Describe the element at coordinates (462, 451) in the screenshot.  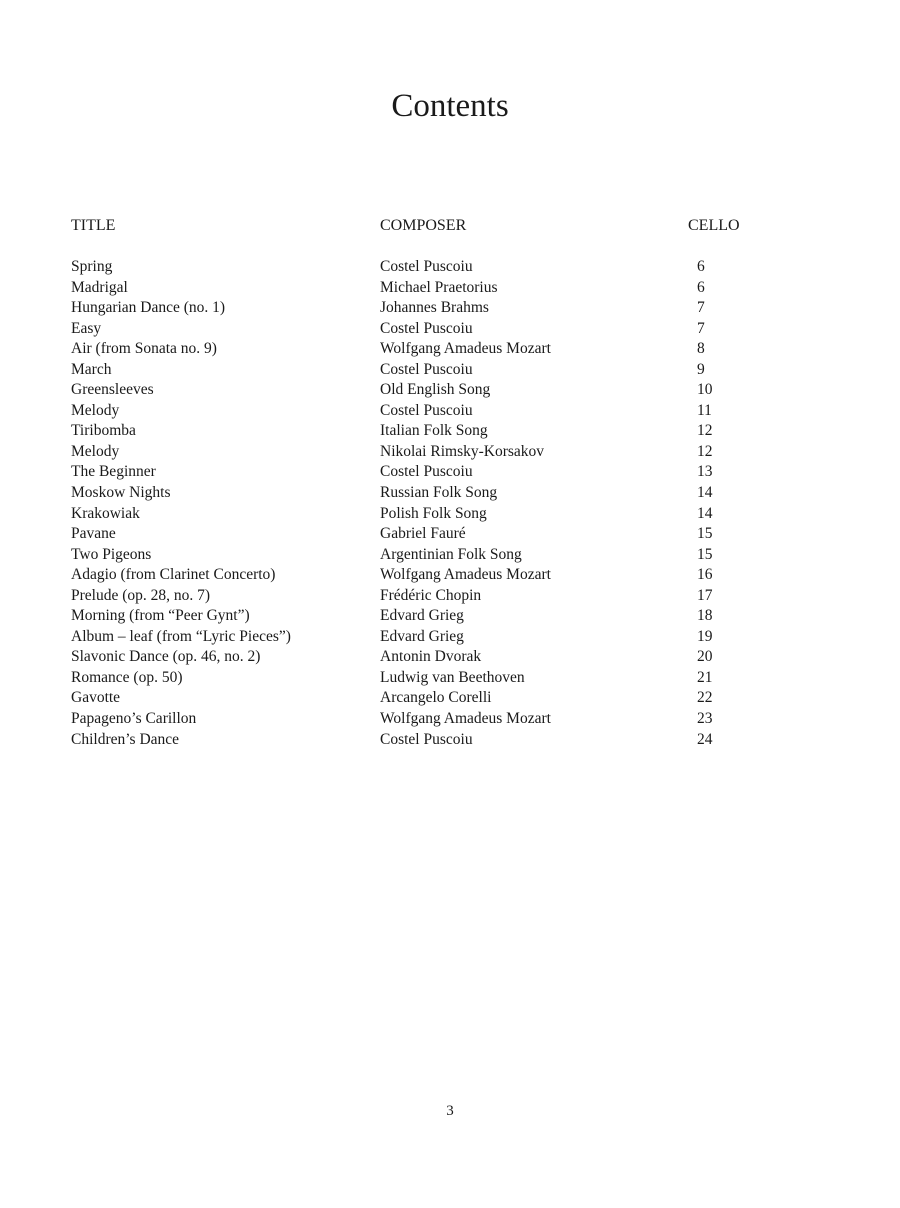
I see `entry-composer: Nikolai Rimsky-Korsakov` at that location.